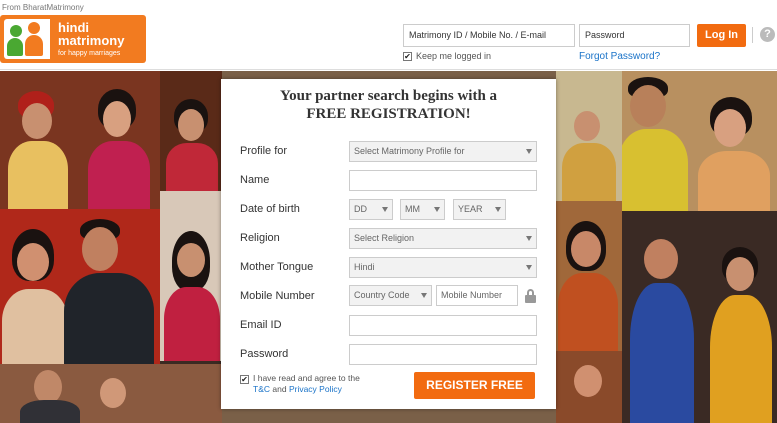 This screenshot has height=423, width=777. What do you see at coordinates (443, 325) in the screenshot?
I see `email-input` at bounding box center [443, 325].